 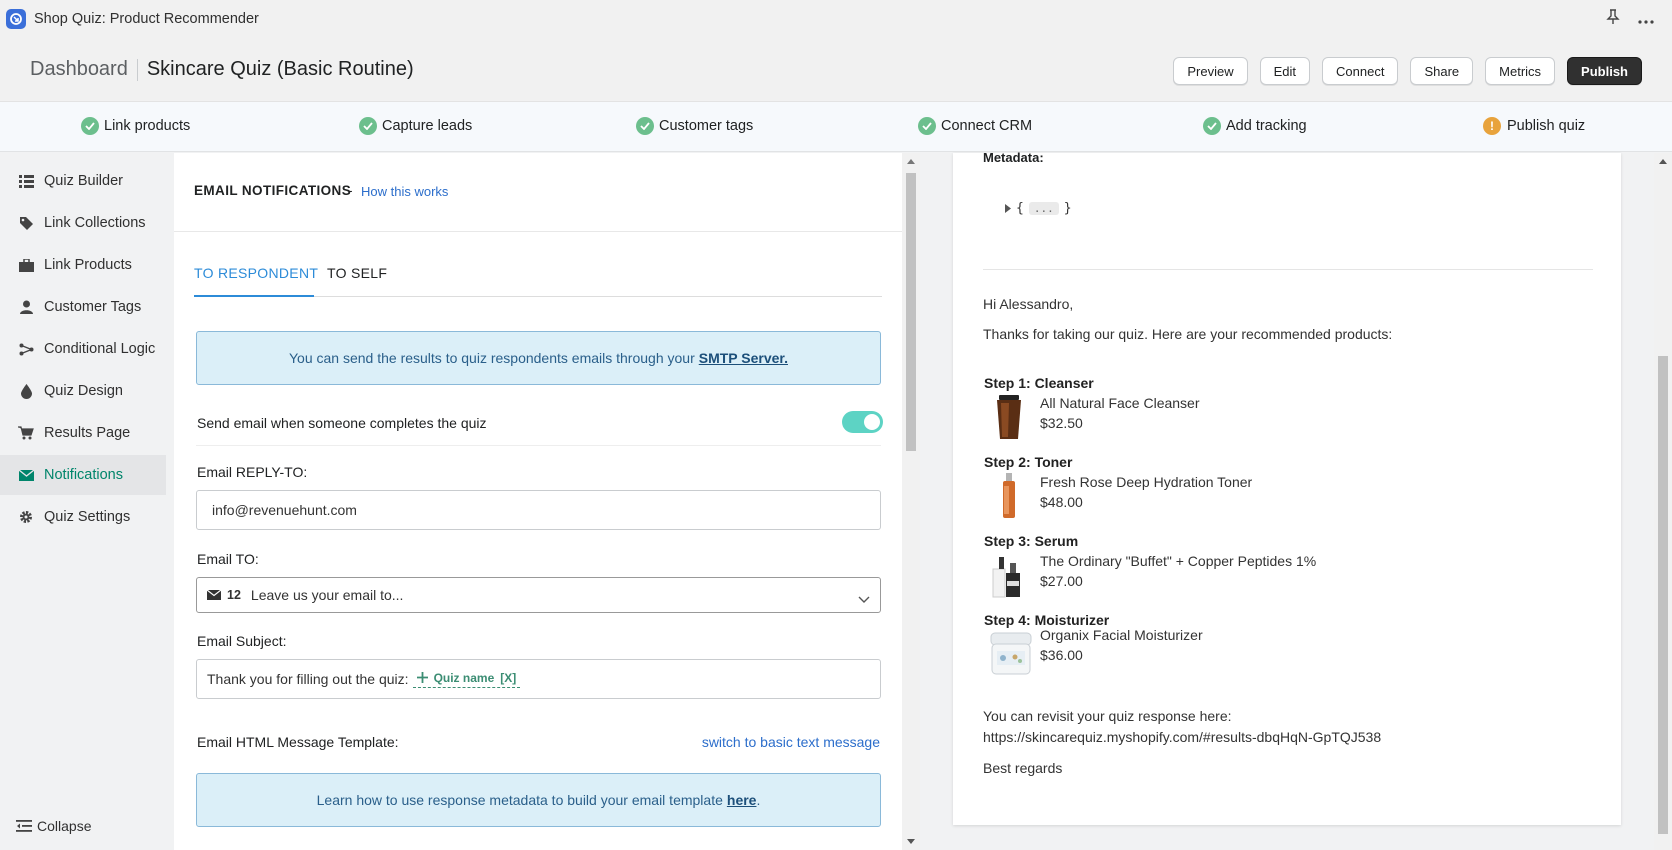 What do you see at coordinates (508, 678) in the screenshot?
I see `tag-remove: [X]` at bounding box center [508, 678].